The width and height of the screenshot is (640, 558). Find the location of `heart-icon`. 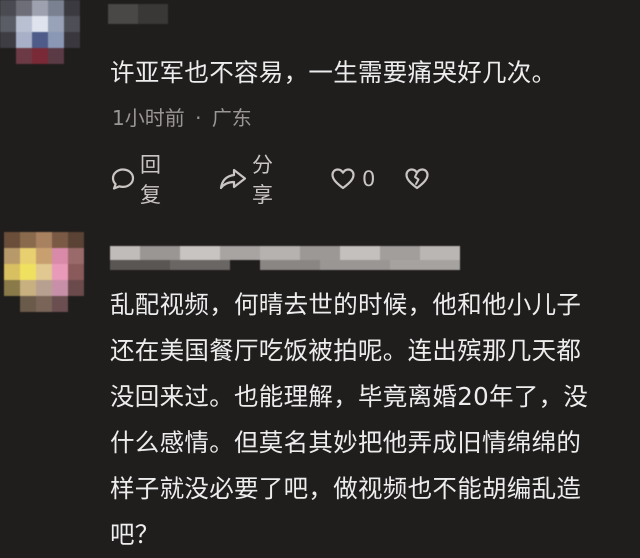

heart-icon is located at coordinates (343, 179).